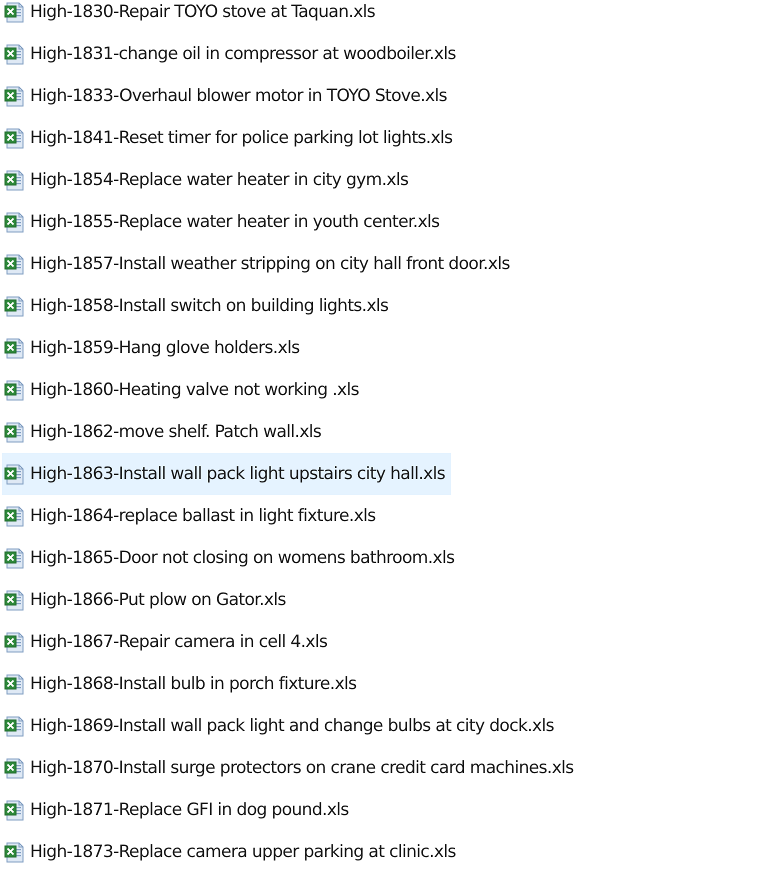 The width and height of the screenshot is (766, 875). I want to click on file-item: High-1869-Install wall pack light and change bulbs at city dock.xls, so click(281, 726).